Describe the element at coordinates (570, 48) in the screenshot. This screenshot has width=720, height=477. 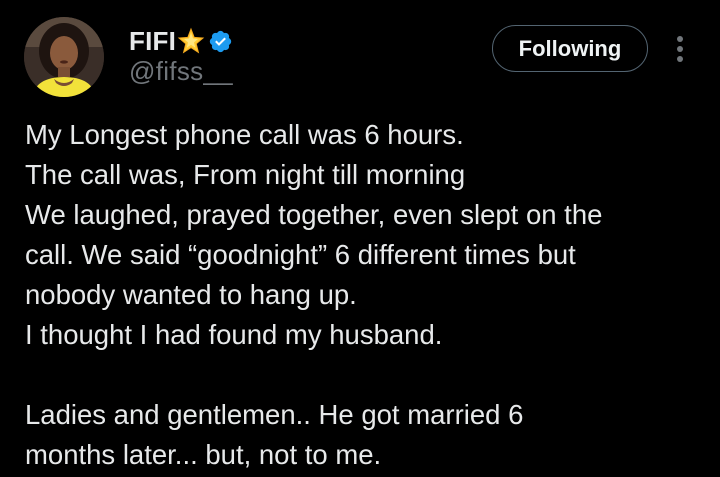
I see `following-button: Following` at that location.